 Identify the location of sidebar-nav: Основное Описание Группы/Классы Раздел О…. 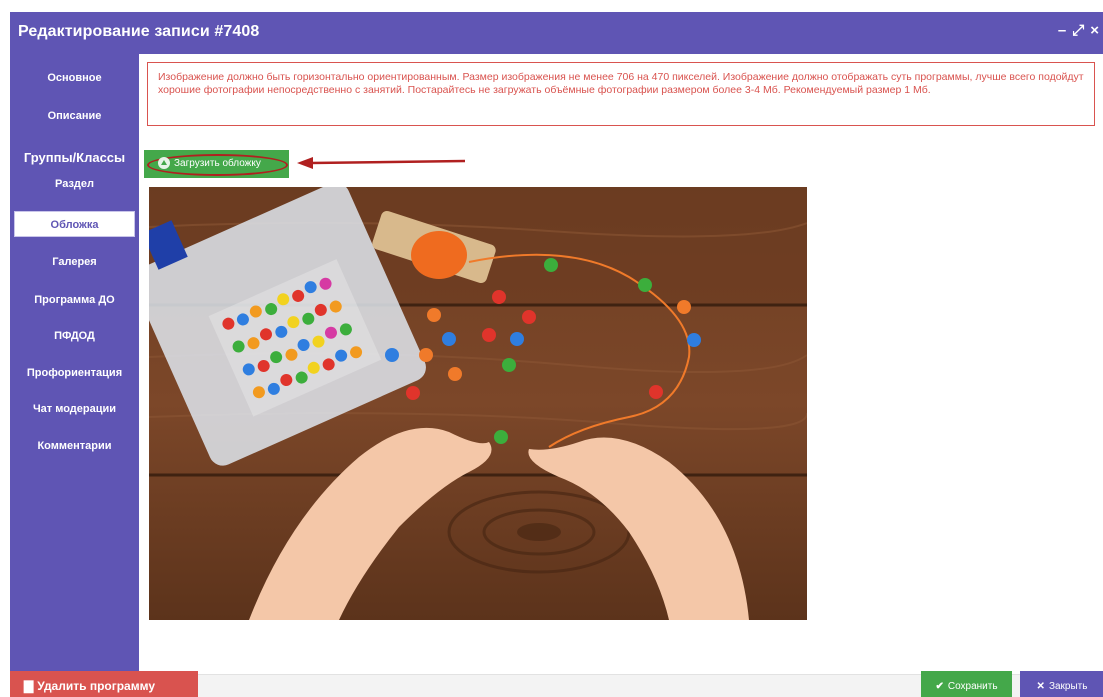
(74, 364).